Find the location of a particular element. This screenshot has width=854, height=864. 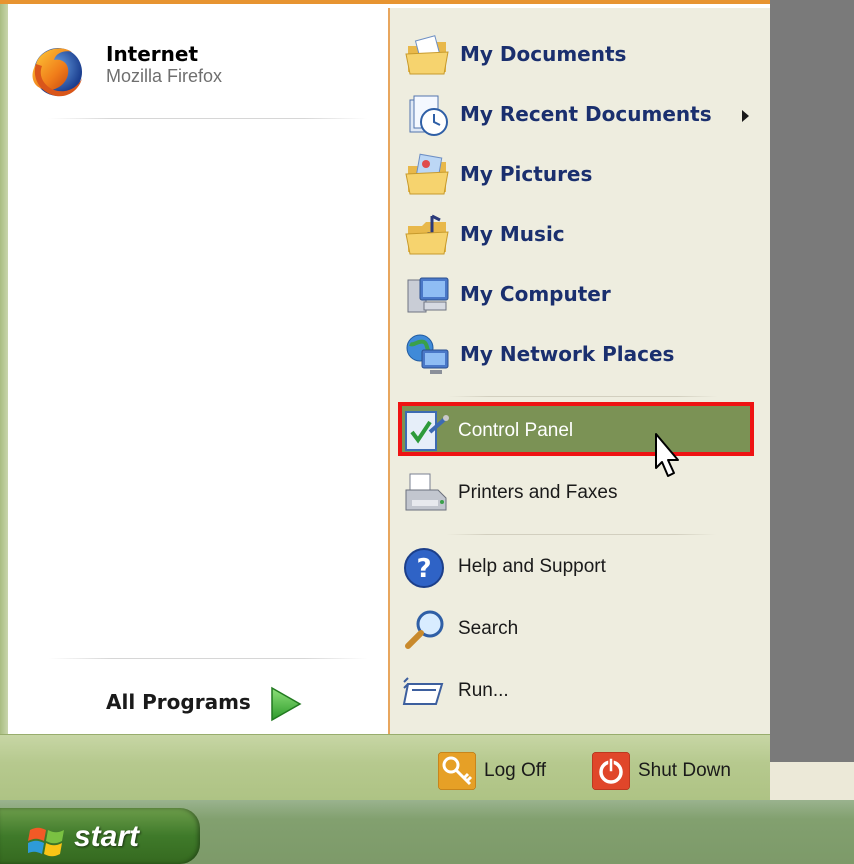

run-icon is located at coordinates (423, 691).